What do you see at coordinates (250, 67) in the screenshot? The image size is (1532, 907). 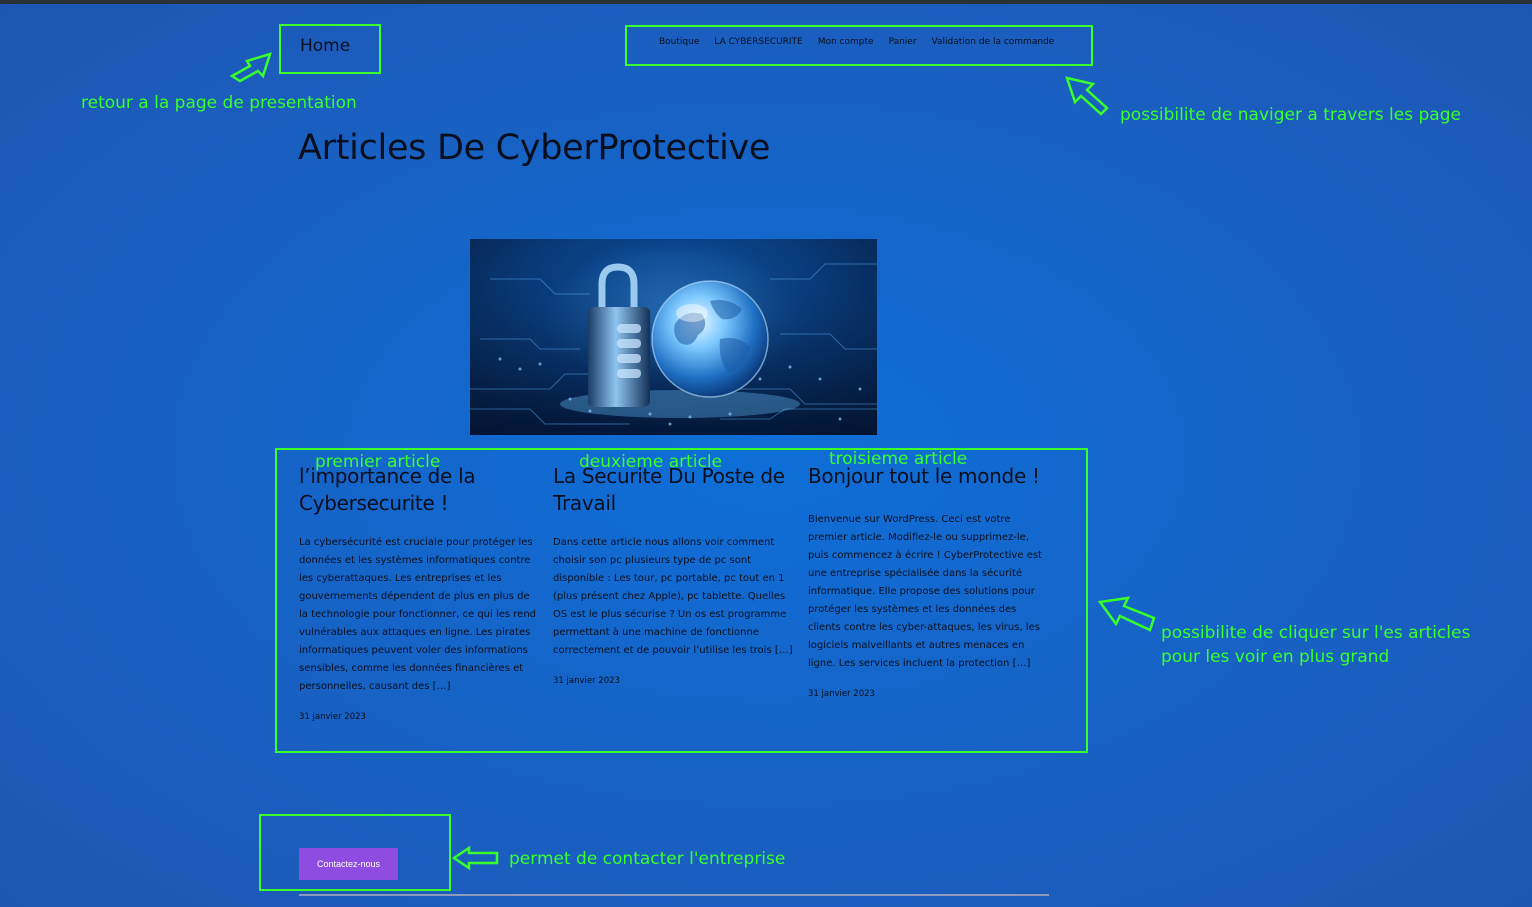 I see `arrow-to-home-icon` at bounding box center [250, 67].